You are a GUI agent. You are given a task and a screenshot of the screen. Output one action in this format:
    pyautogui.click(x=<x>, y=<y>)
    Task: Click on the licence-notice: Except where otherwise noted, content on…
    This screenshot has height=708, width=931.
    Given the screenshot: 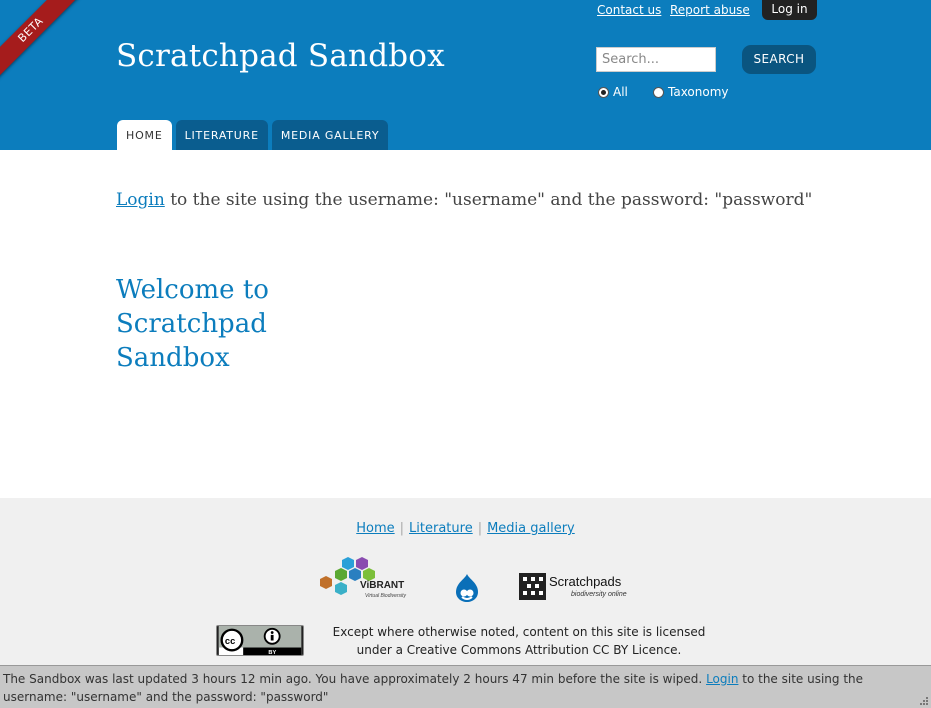 What is the action you would take?
    pyautogui.click(x=519, y=641)
    